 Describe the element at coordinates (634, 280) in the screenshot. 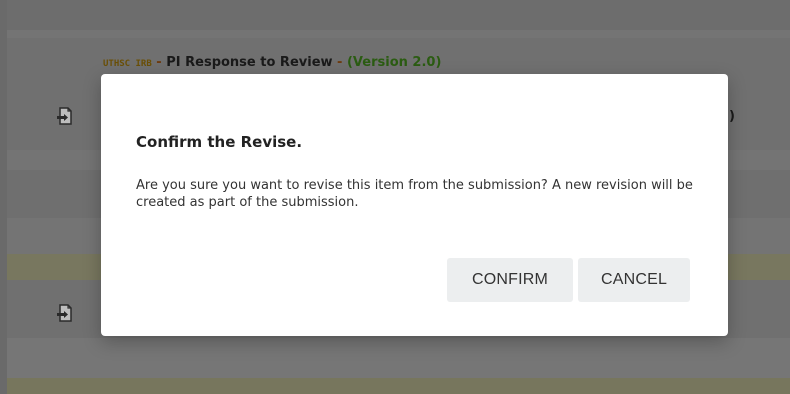

I see `cancel-button: CANCEL` at that location.